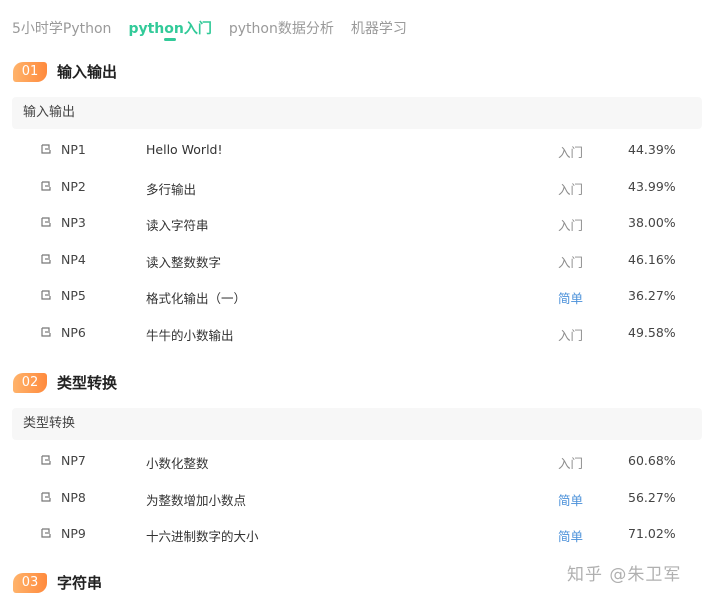 The image size is (720, 598). I want to click on problem-title: 为整数增加小数点, so click(196, 499).